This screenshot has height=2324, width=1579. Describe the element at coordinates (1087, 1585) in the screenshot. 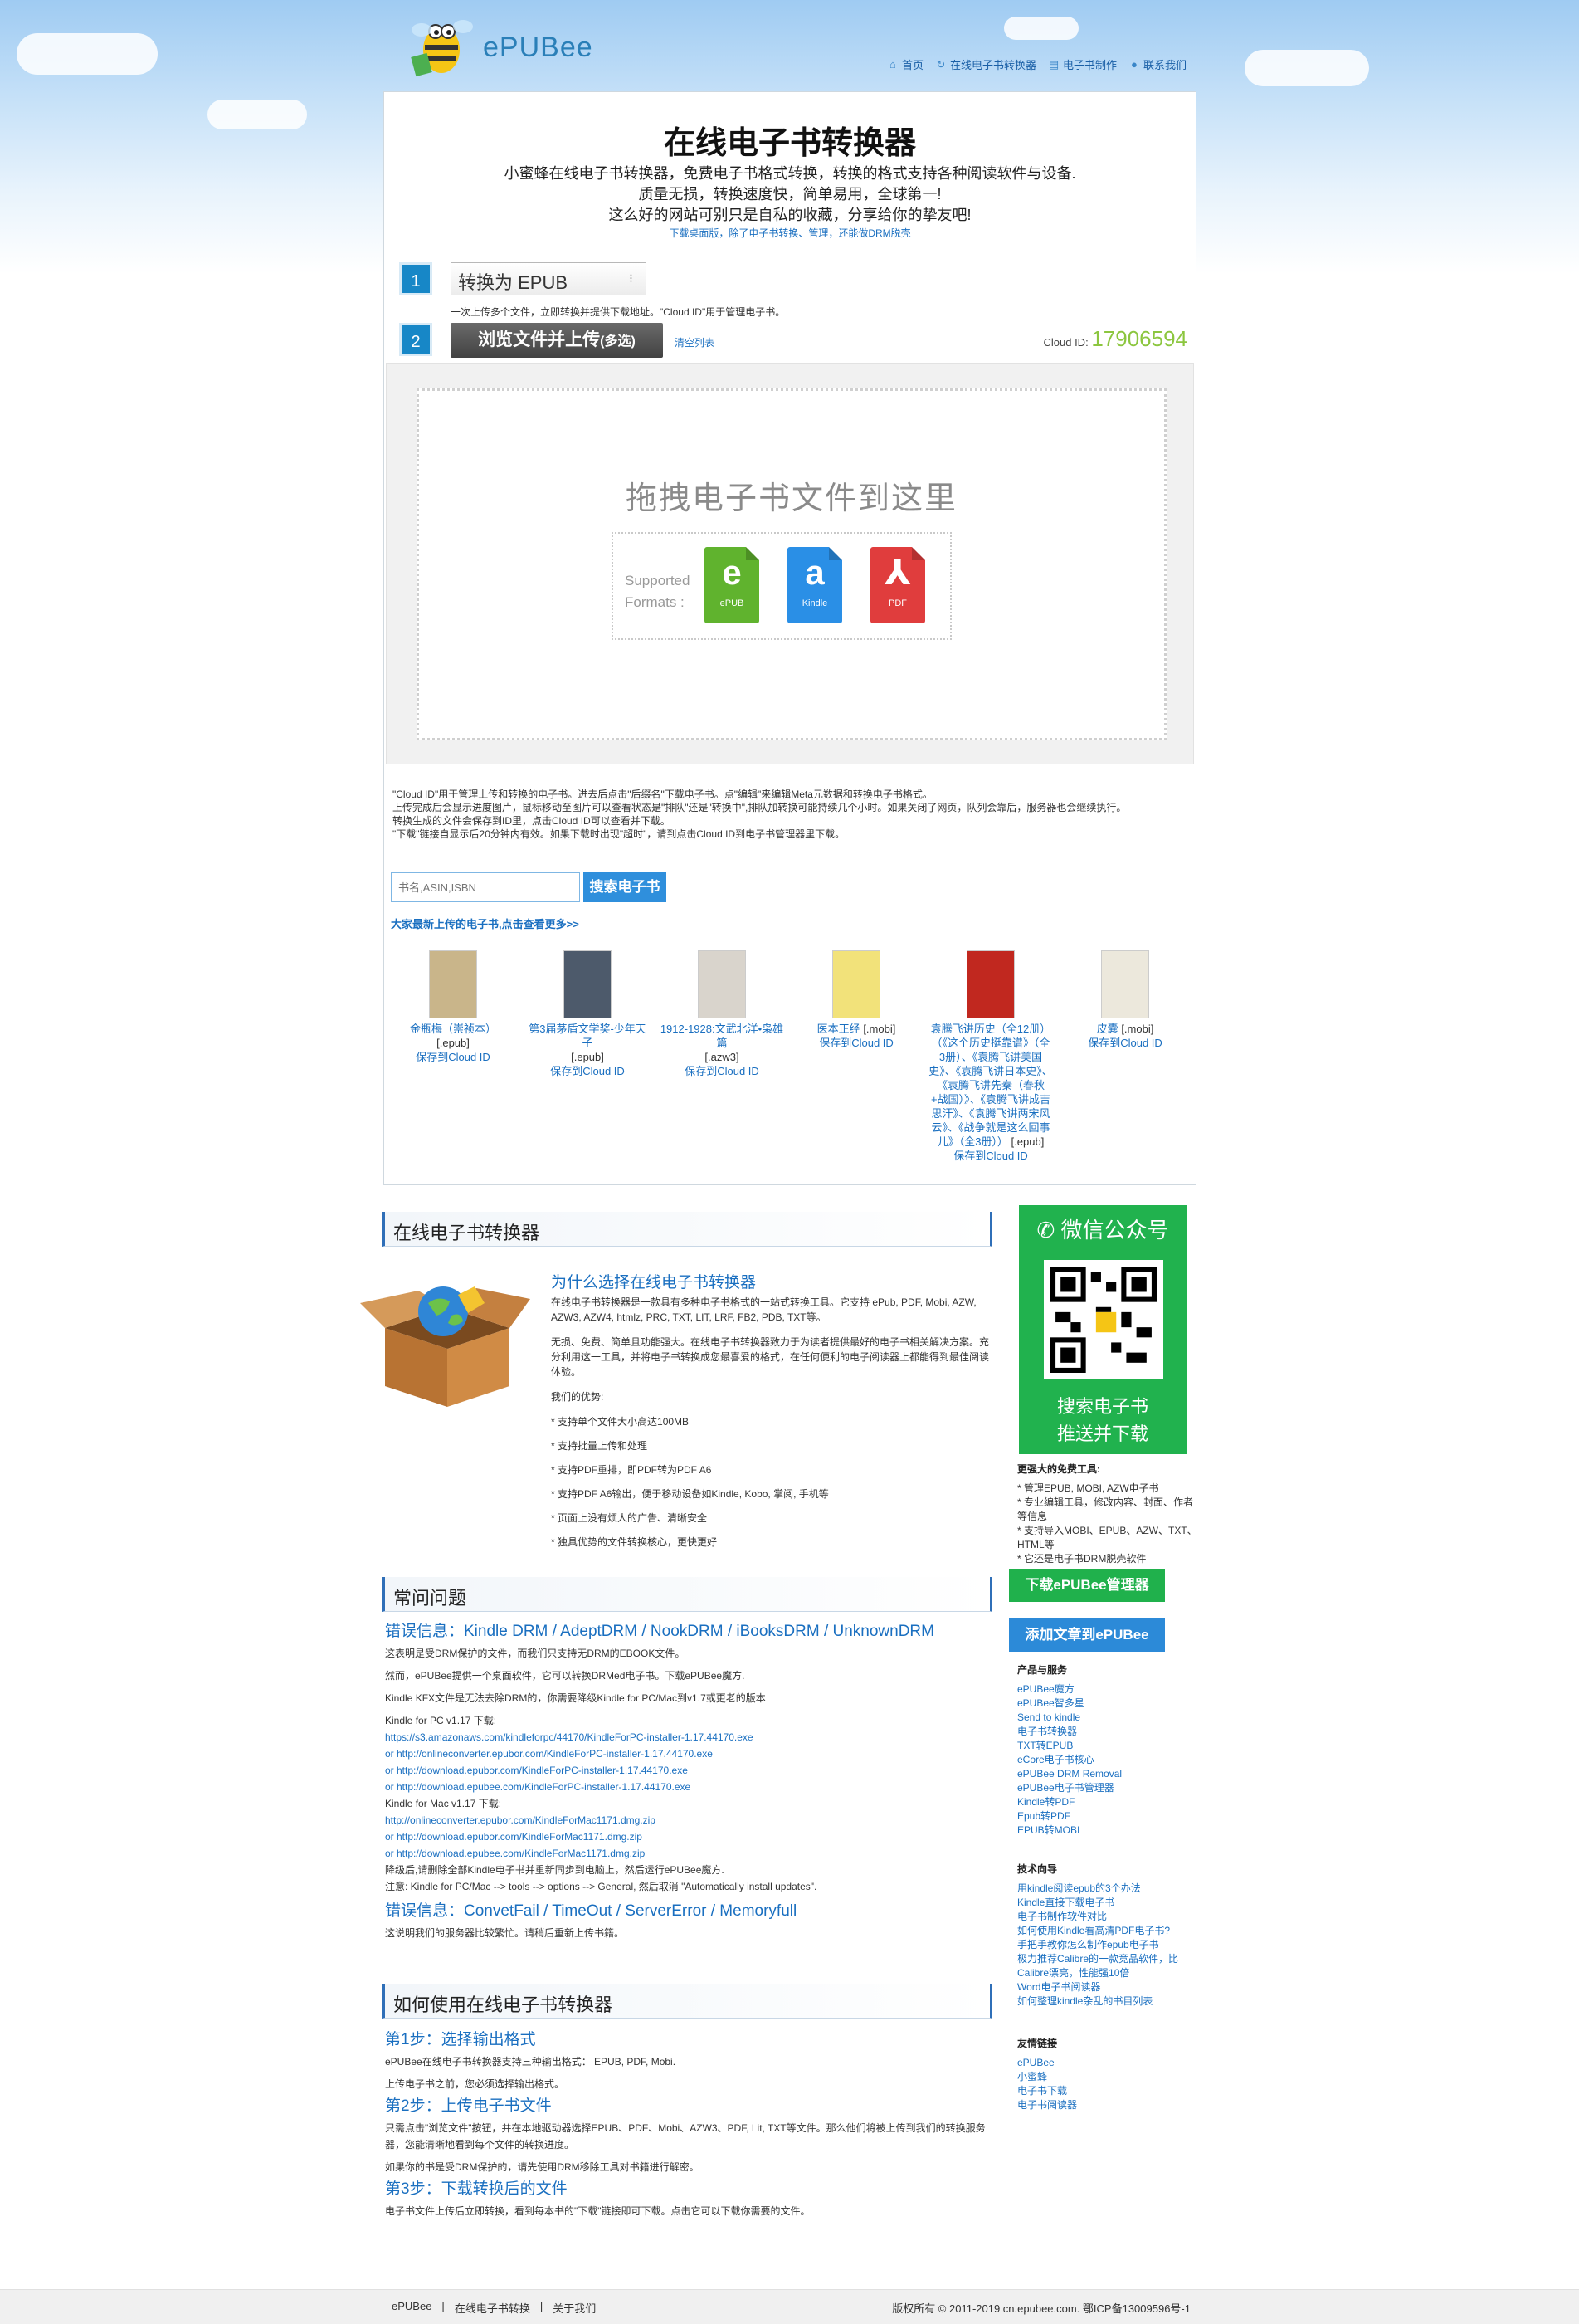

I see `download-manager-button: 下载ePUBee管理器` at that location.